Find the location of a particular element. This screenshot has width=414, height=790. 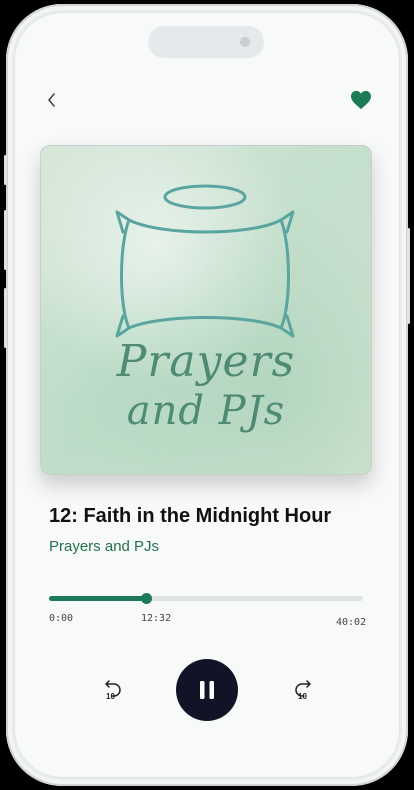

cover-title-line-1: Prayers is located at coordinates (206, 361).